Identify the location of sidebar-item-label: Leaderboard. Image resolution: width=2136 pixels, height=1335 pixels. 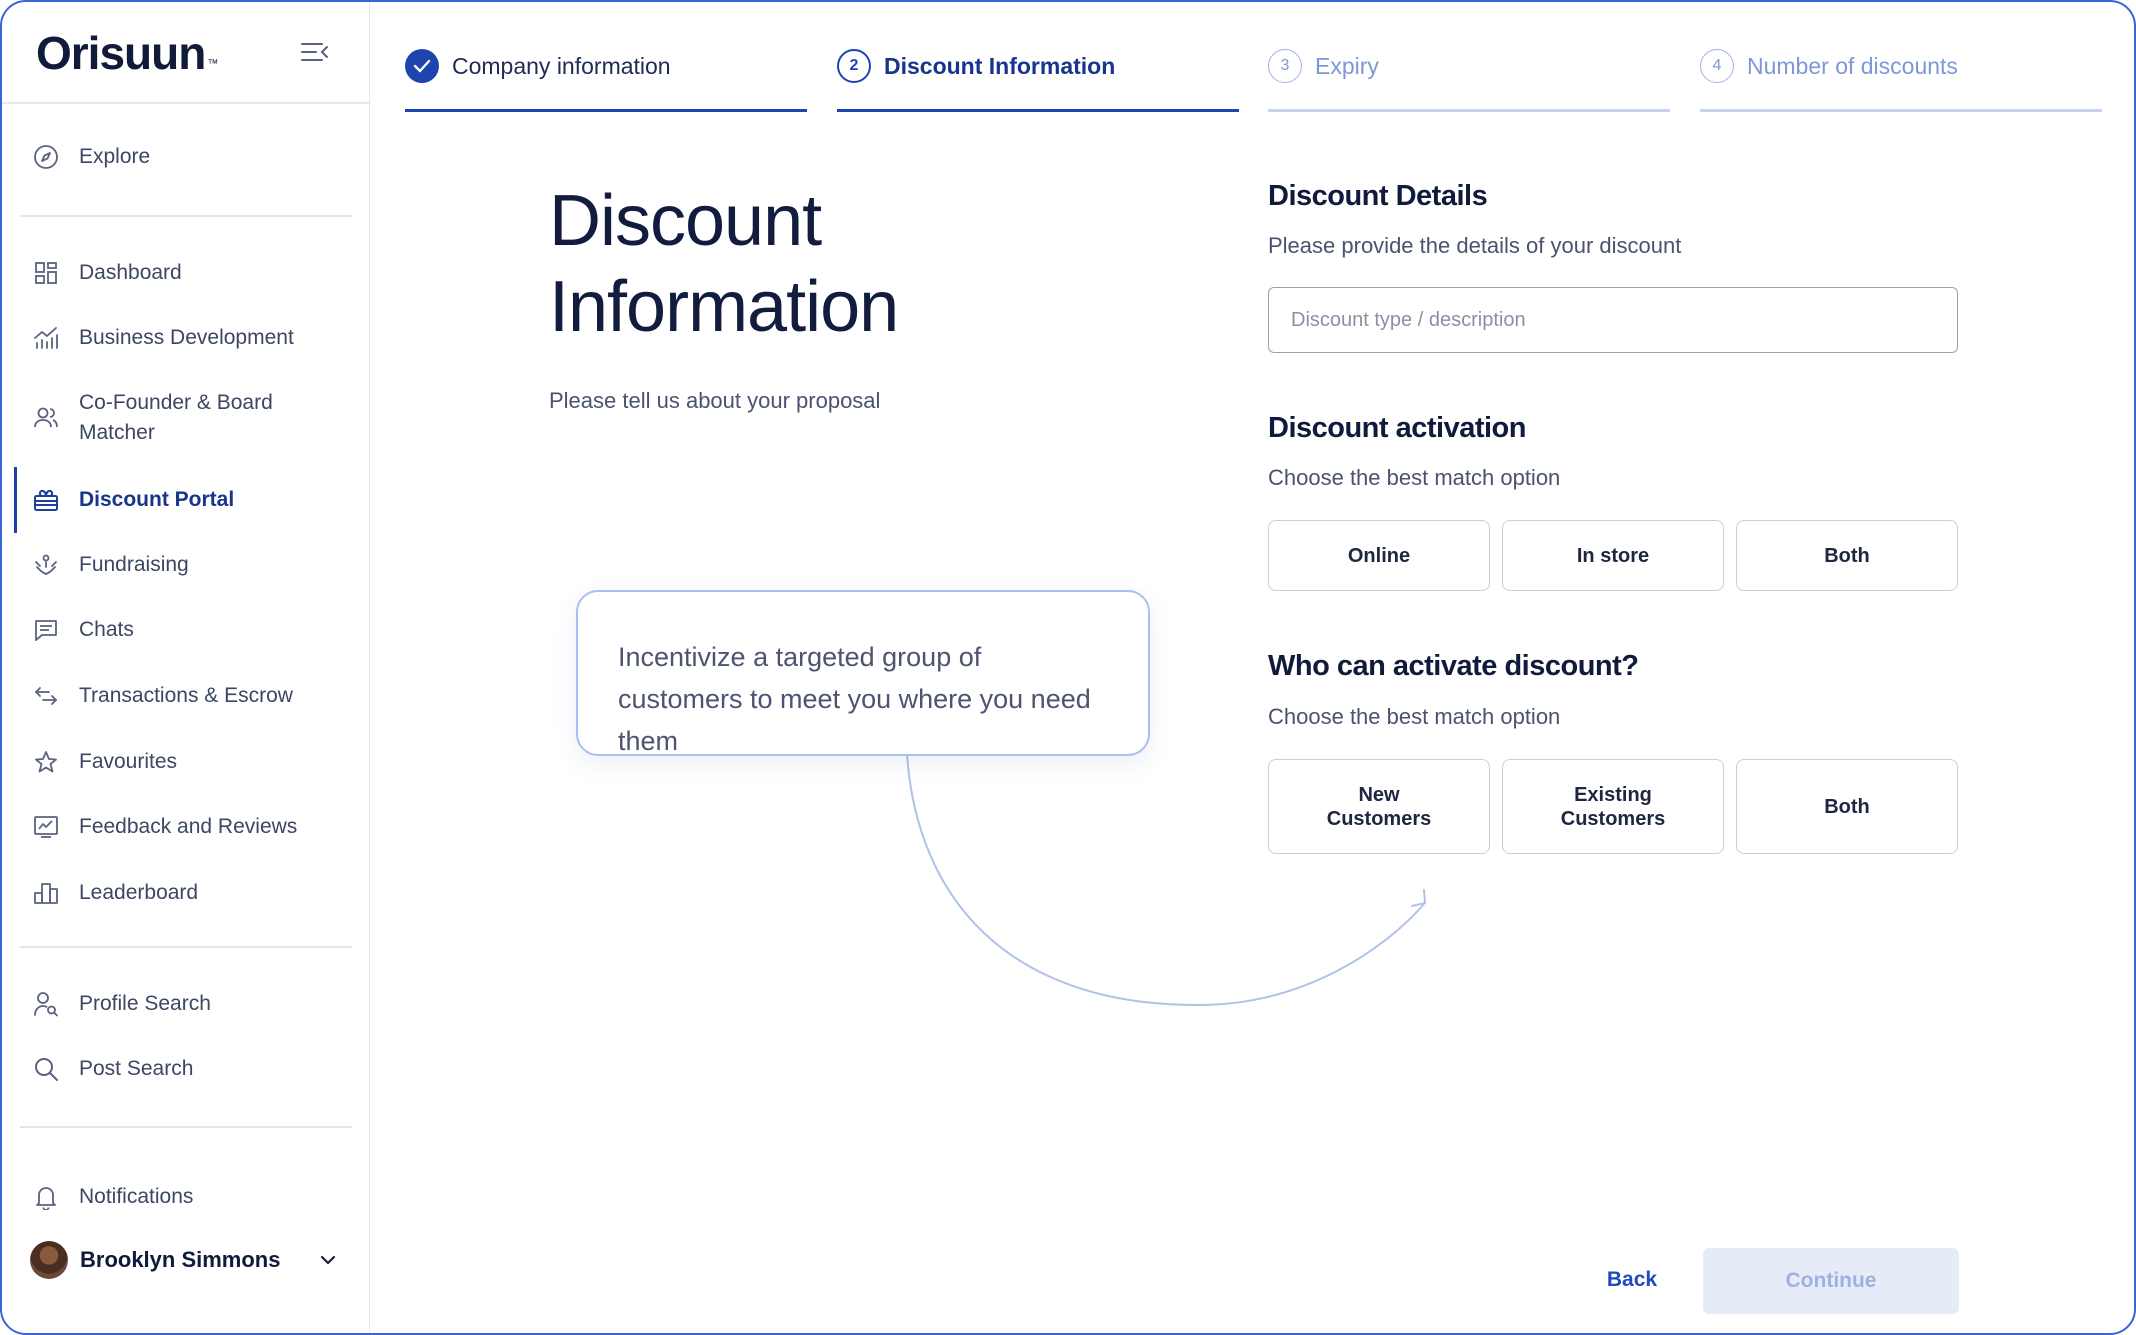
(139, 892).